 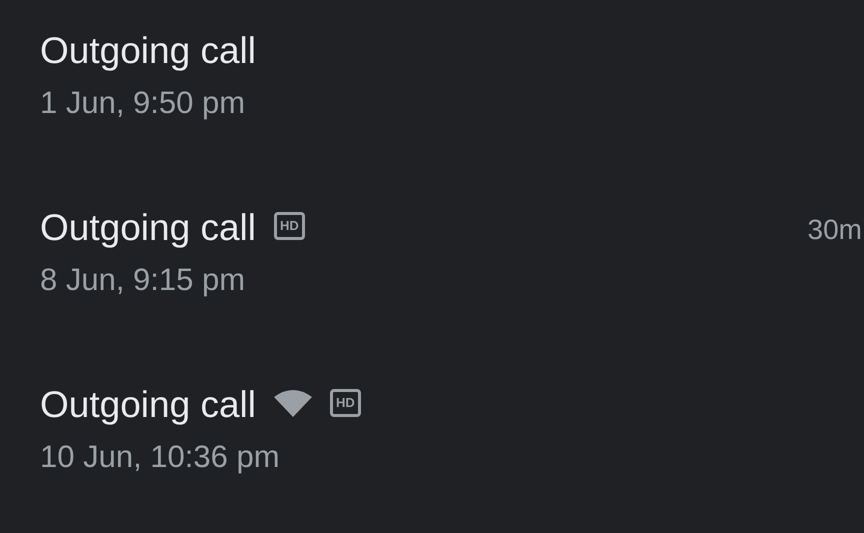 What do you see at coordinates (160, 457) in the screenshot?
I see `call-time: 10 Jun, 10:36 pm` at bounding box center [160, 457].